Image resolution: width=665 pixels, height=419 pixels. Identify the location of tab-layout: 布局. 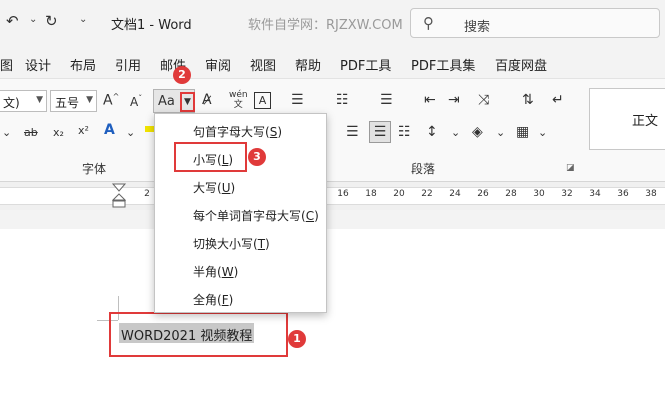
(83, 64).